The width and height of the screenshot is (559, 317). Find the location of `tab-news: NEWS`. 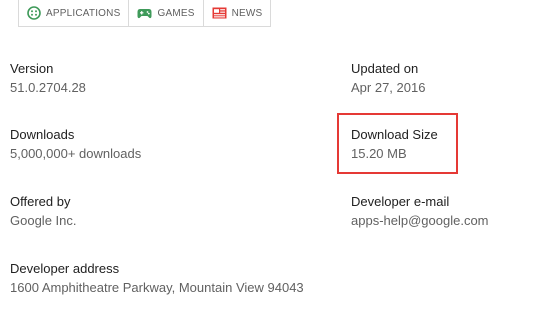

tab-news: NEWS is located at coordinates (237, 13).